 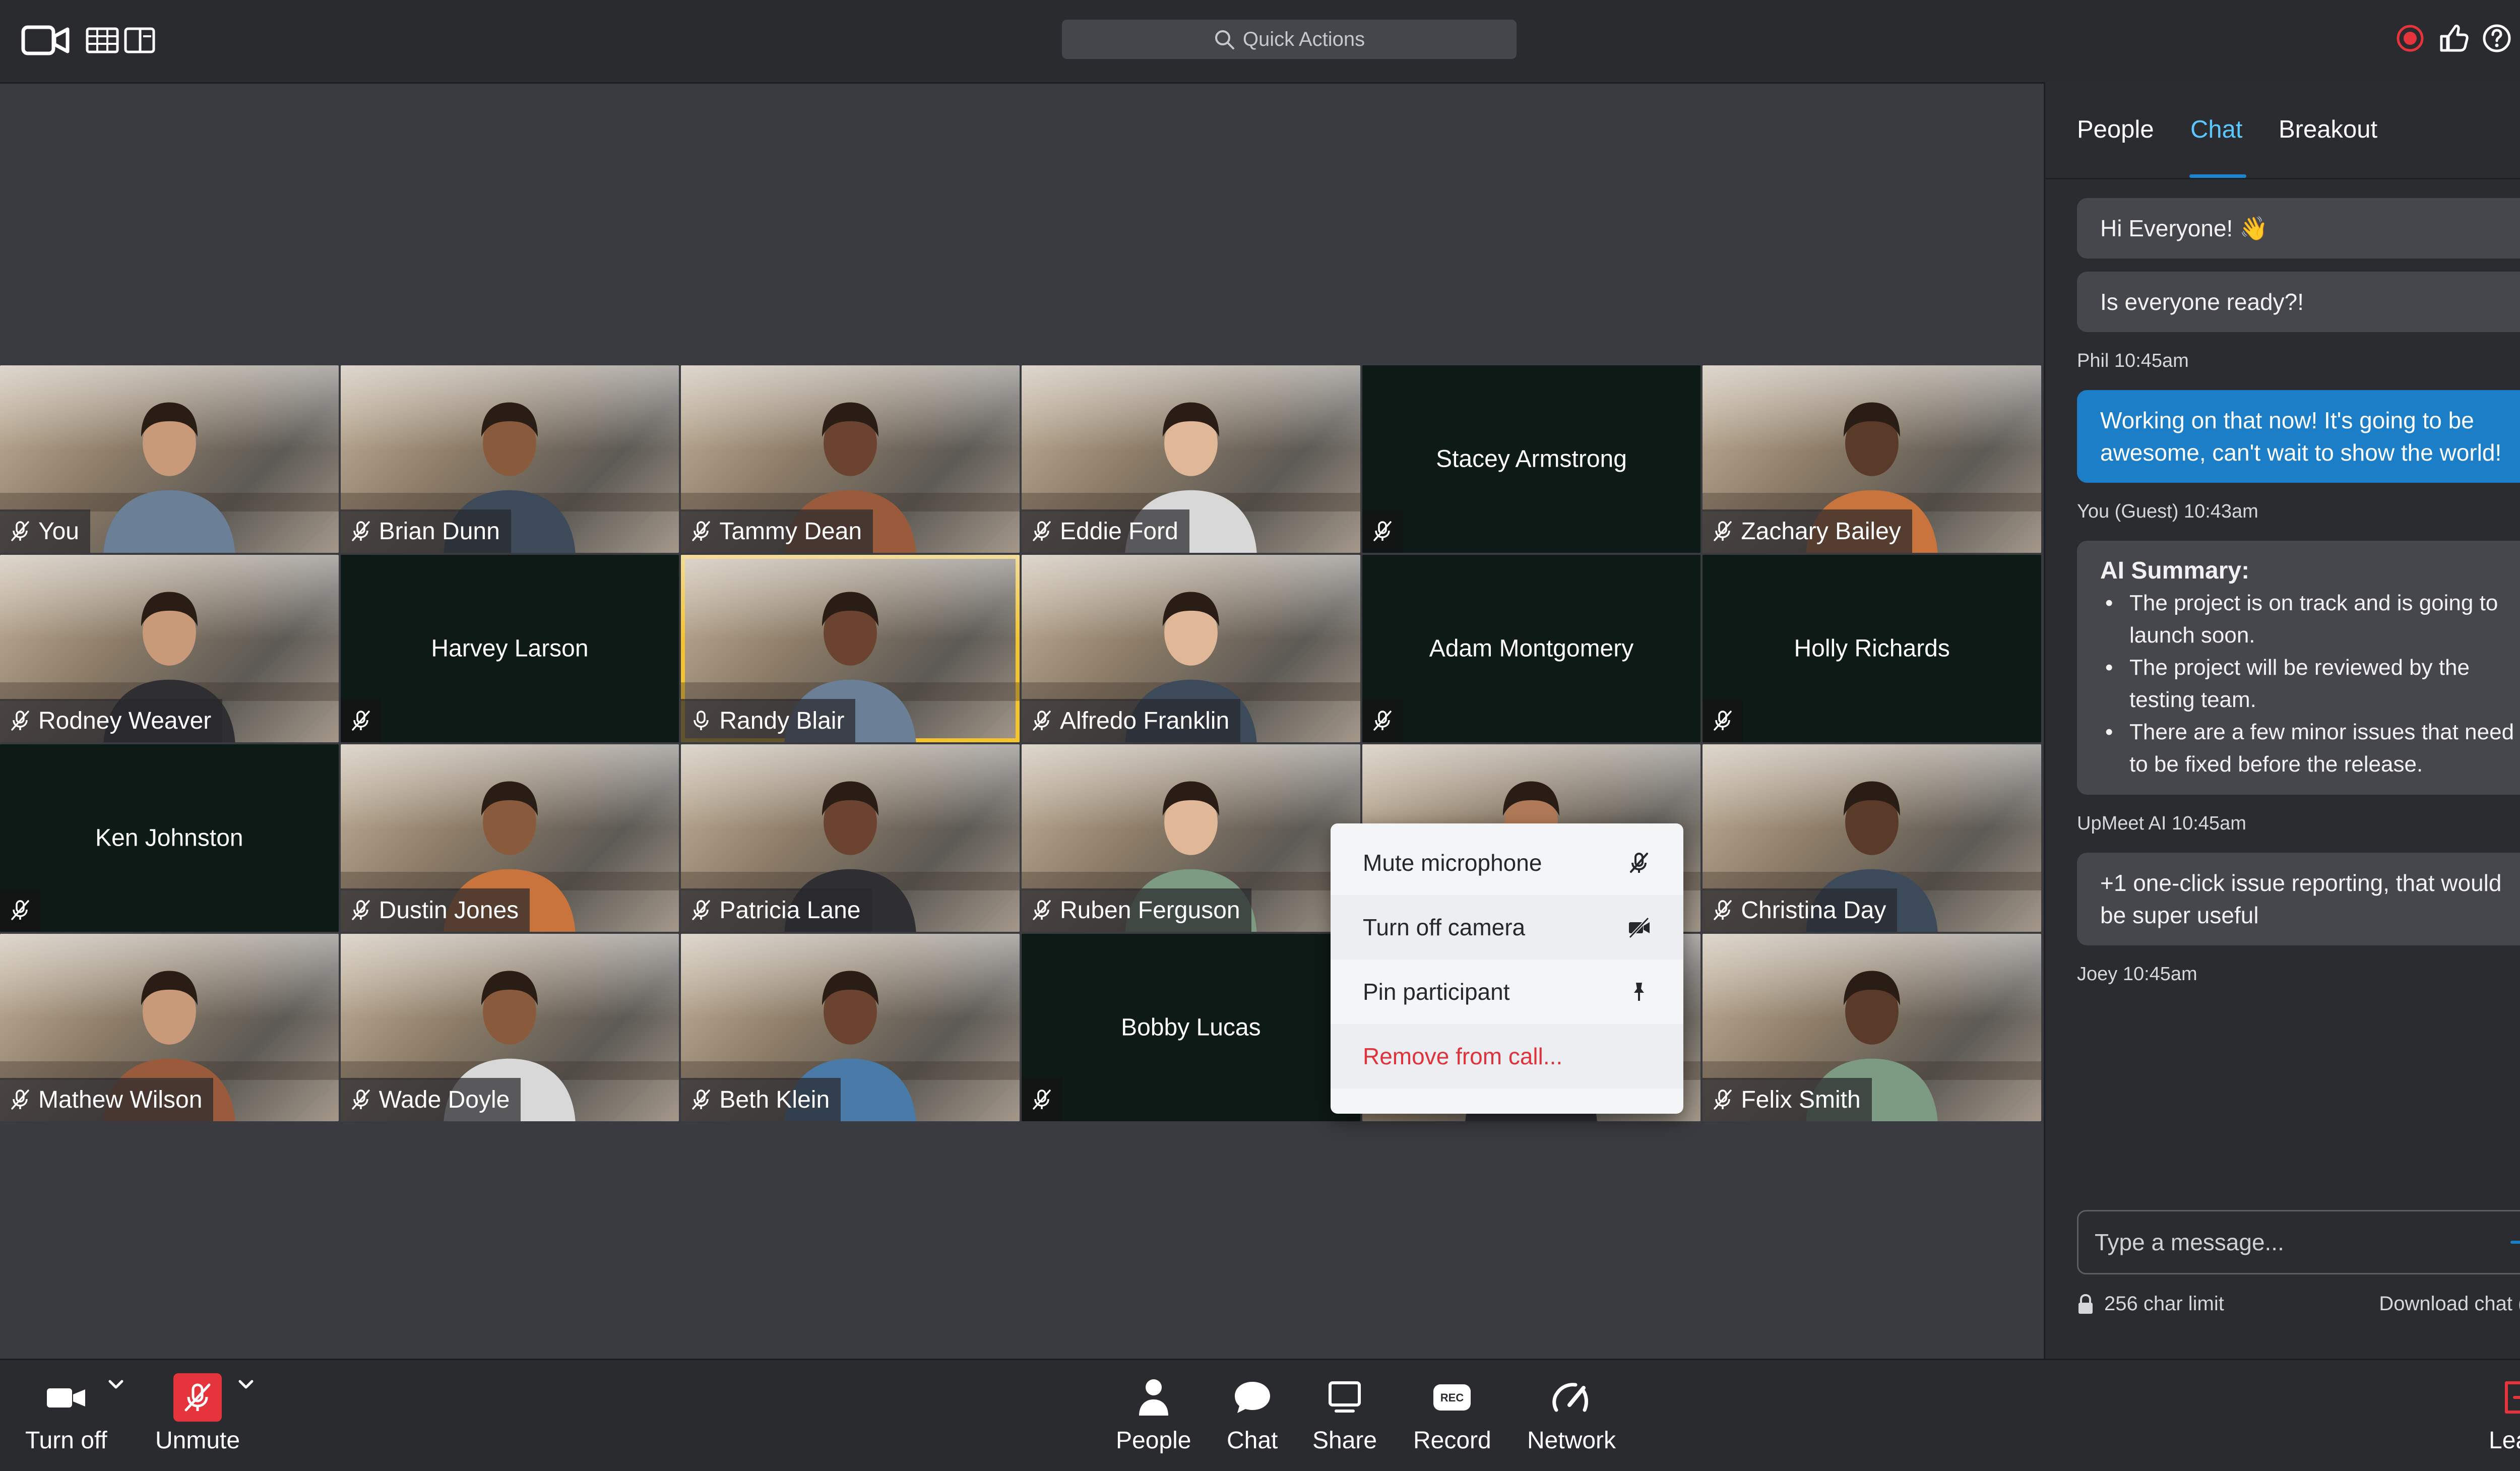 I want to click on message-meta: UpMeet AI 10:45am, so click(x=2161, y=823).